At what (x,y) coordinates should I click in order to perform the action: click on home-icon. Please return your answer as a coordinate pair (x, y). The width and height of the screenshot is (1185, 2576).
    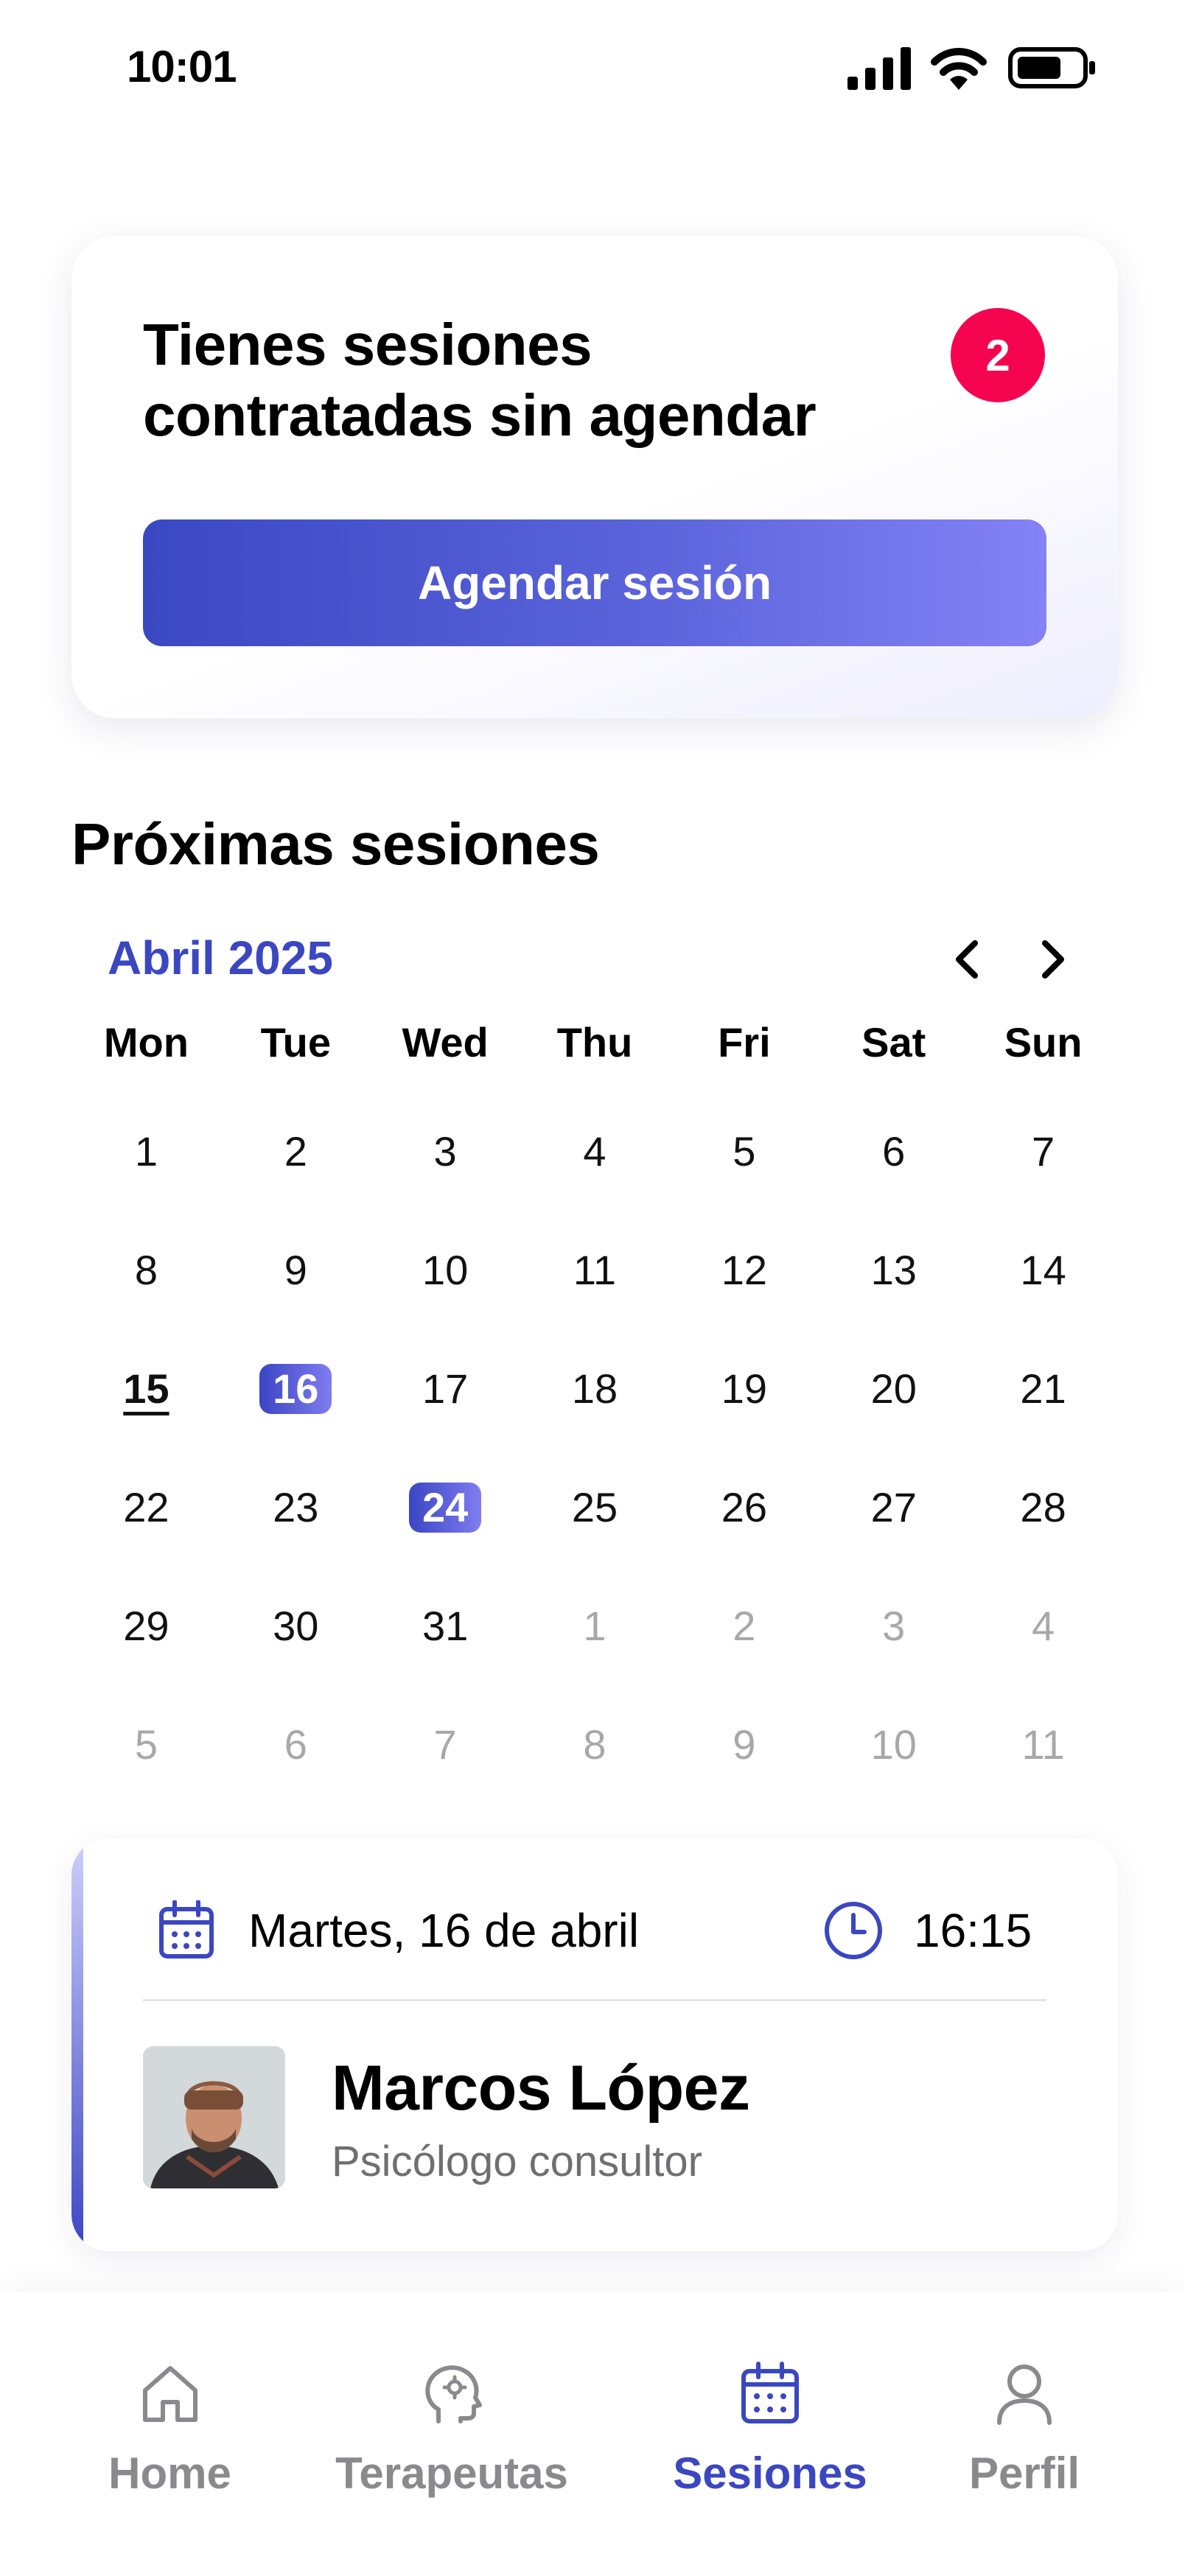
    Looking at the image, I should click on (170, 2394).